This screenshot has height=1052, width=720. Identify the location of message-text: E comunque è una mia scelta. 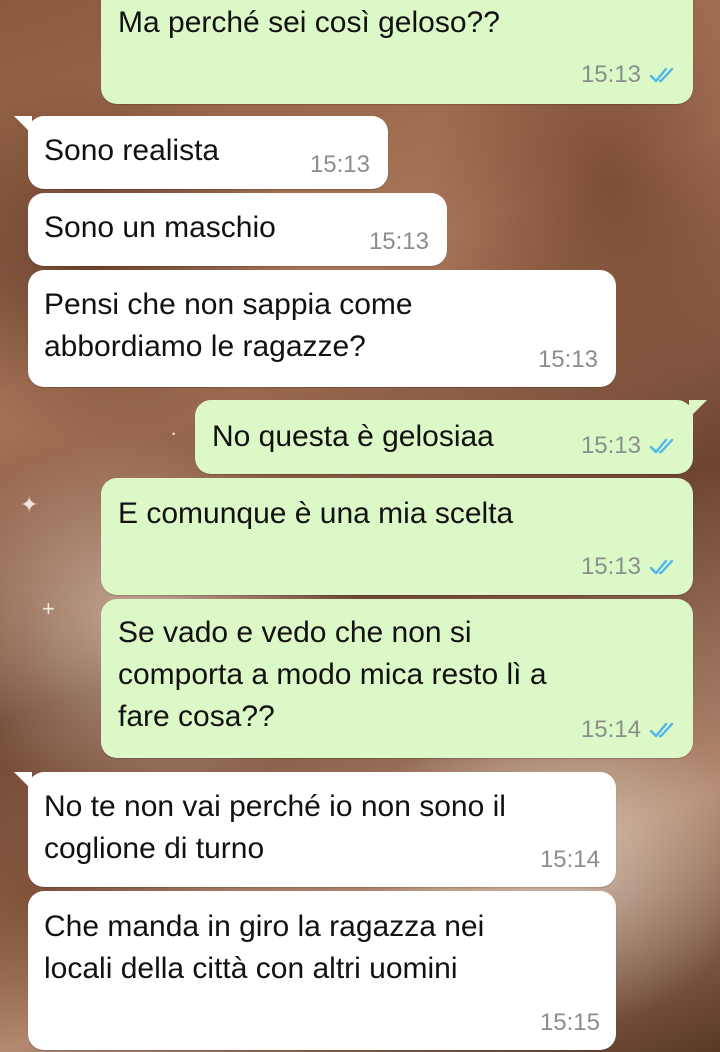
(316, 513).